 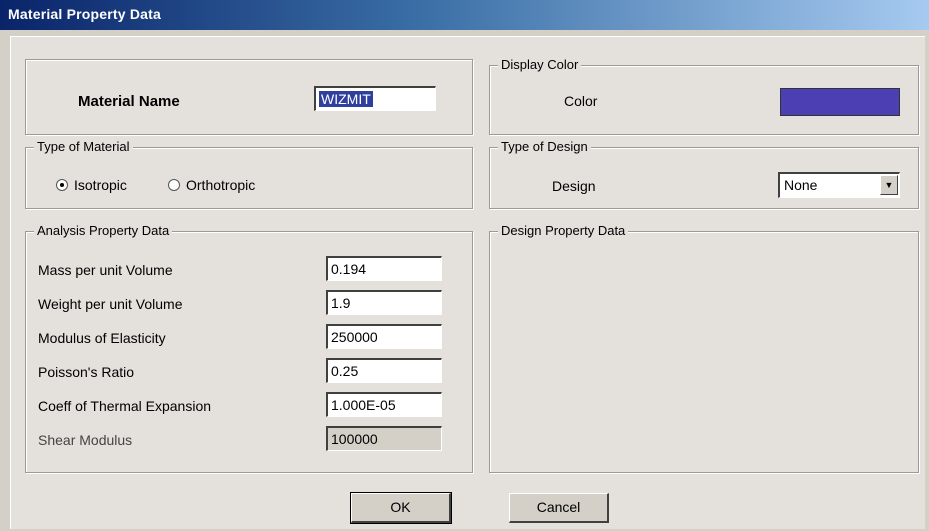 I want to click on shear-modulus-input: 100000, so click(x=384, y=438).